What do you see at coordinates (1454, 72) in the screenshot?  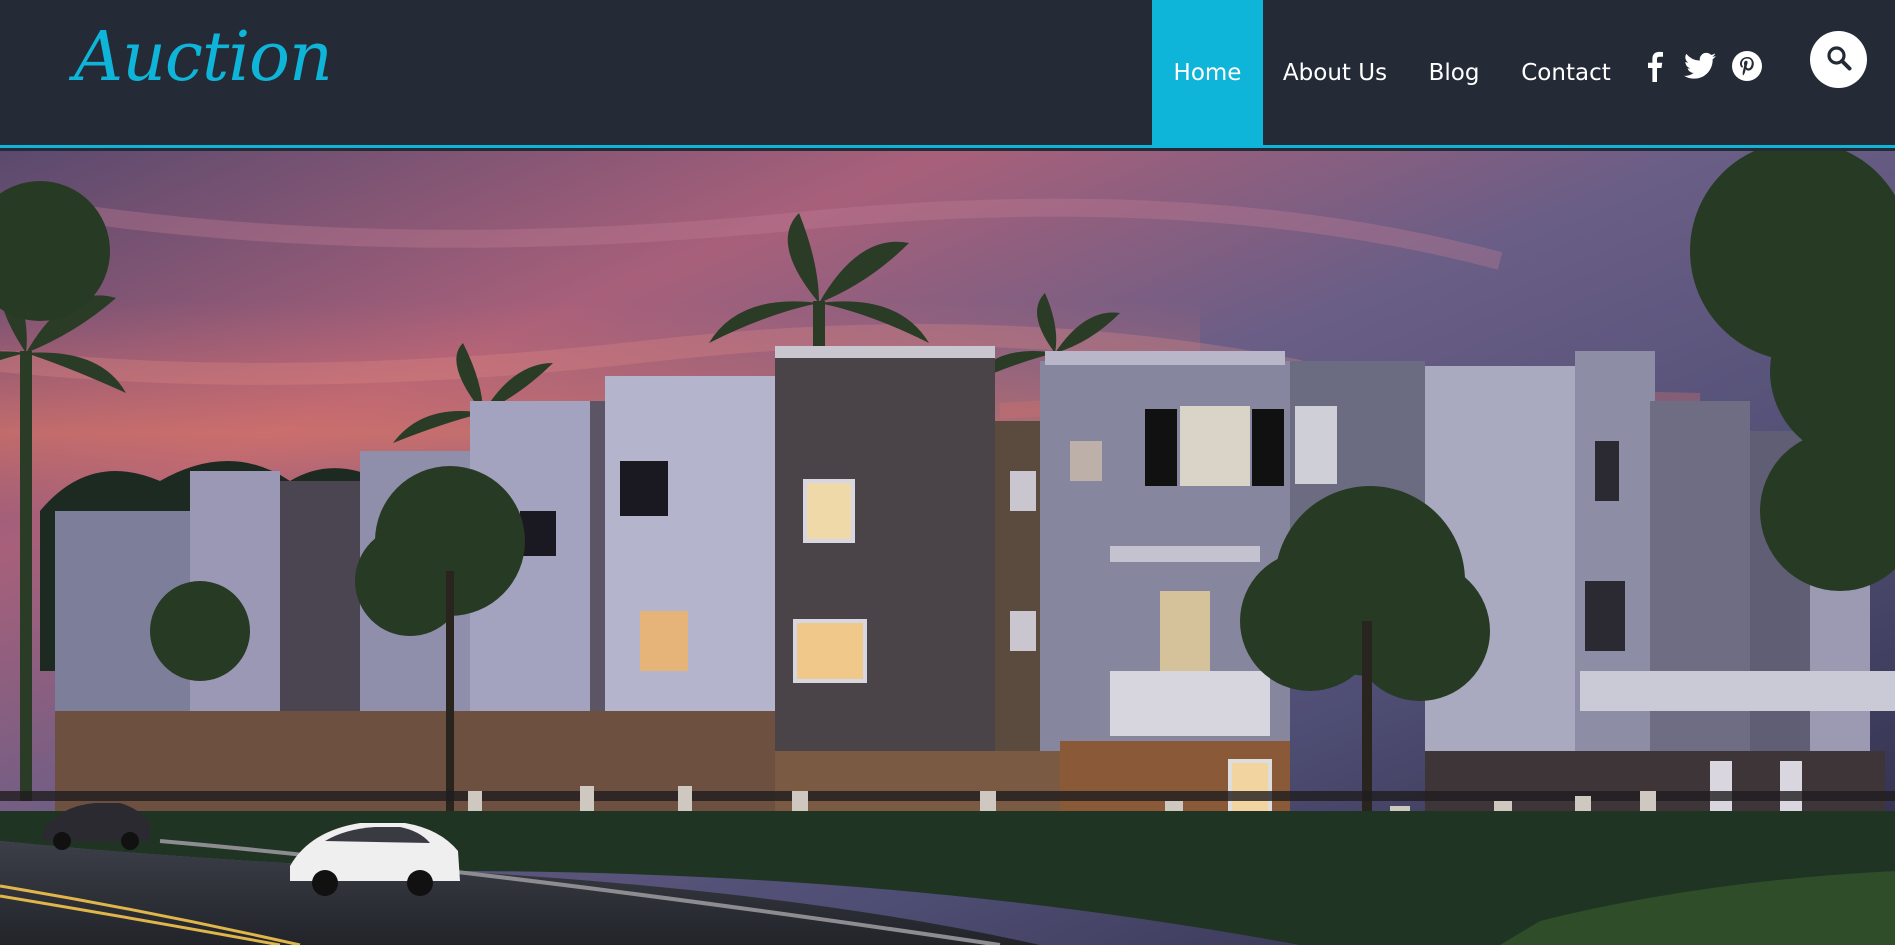 I see `nav-item-blog: Blog` at bounding box center [1454, 72].